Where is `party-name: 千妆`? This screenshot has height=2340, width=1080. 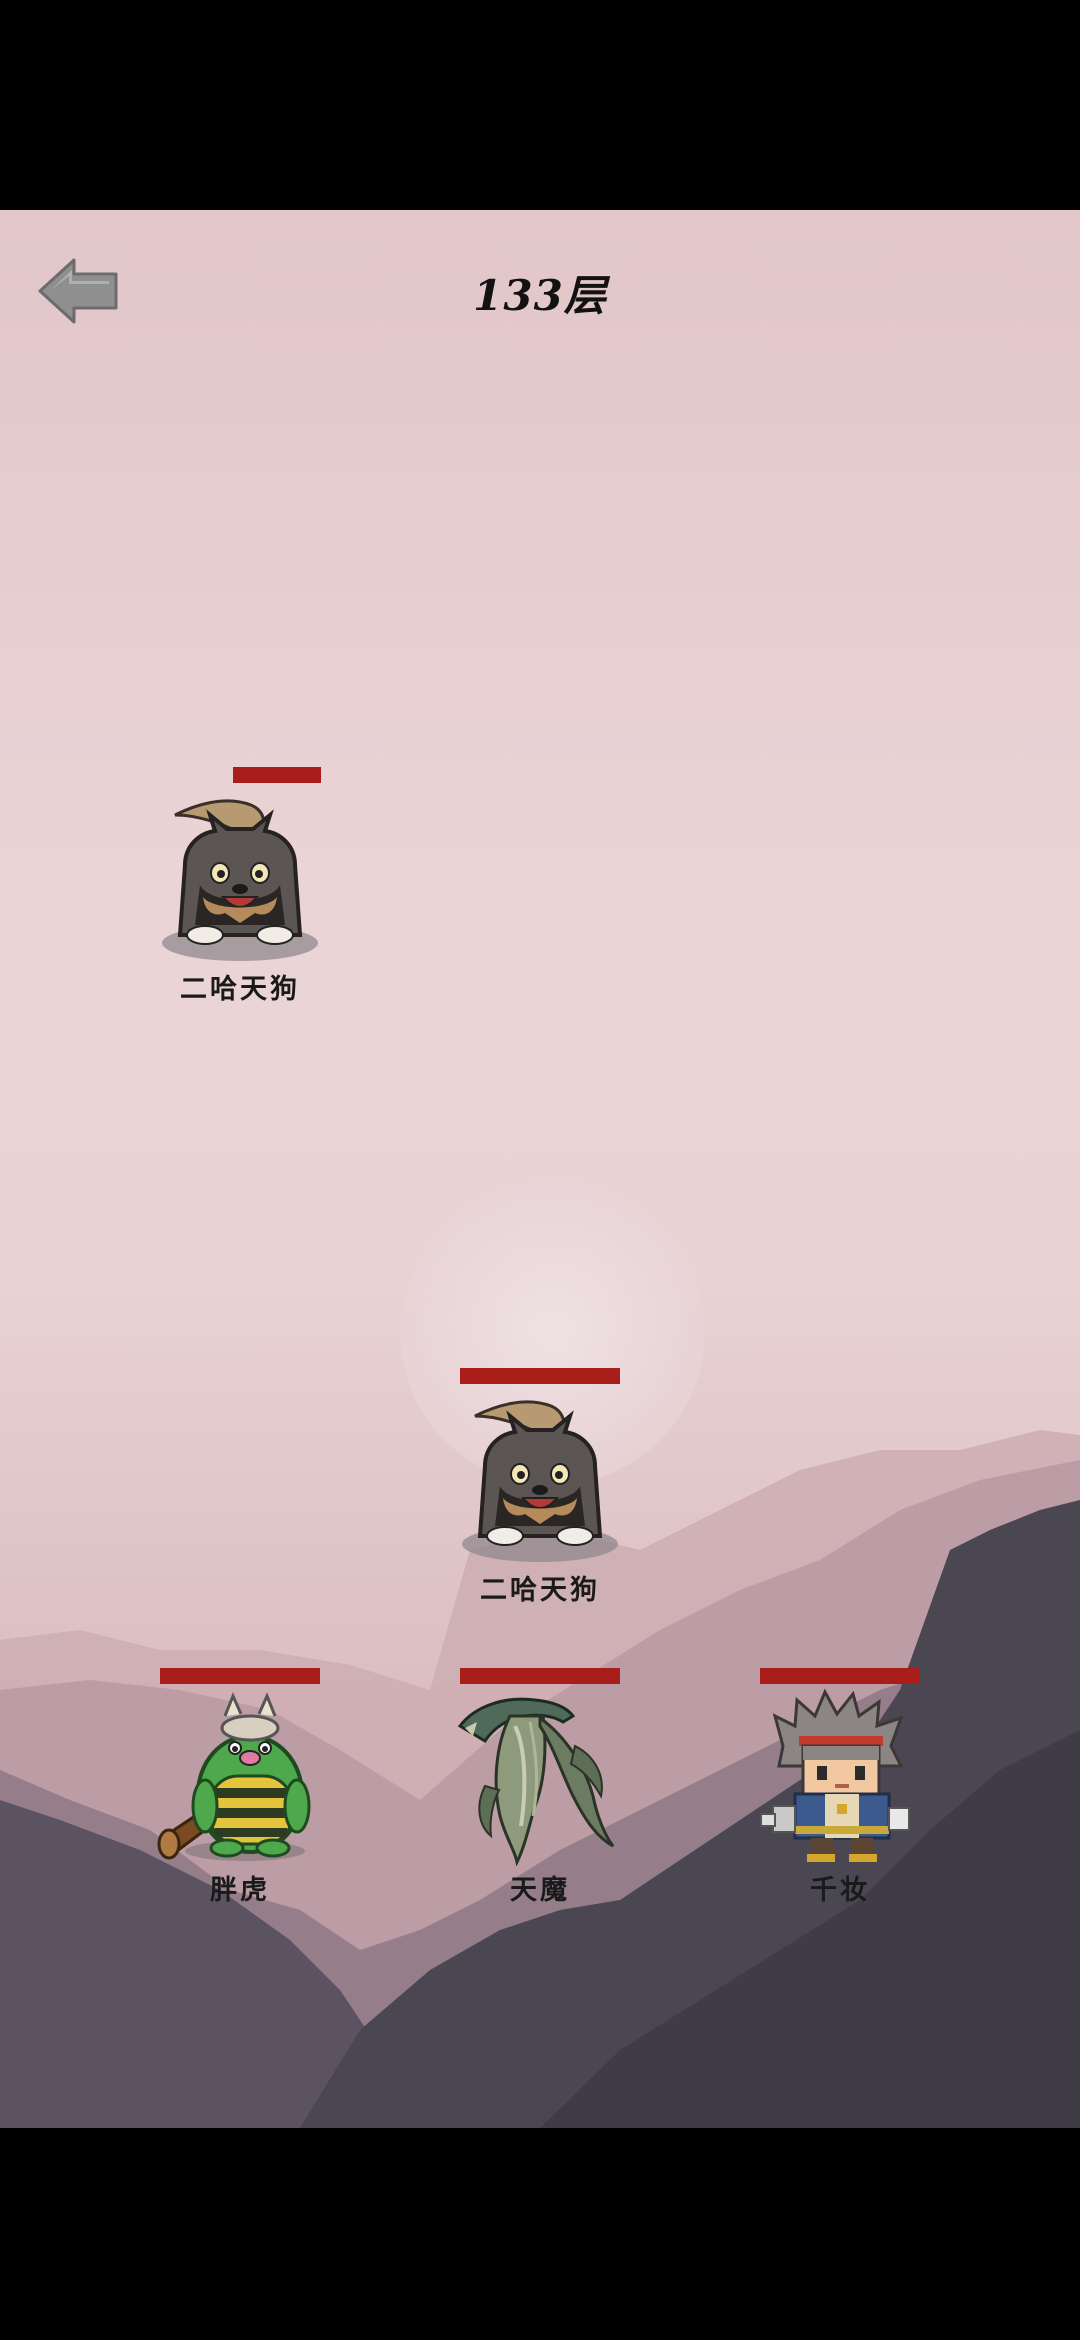
party-name: 千妆 is located at coordinates (840, 1890).